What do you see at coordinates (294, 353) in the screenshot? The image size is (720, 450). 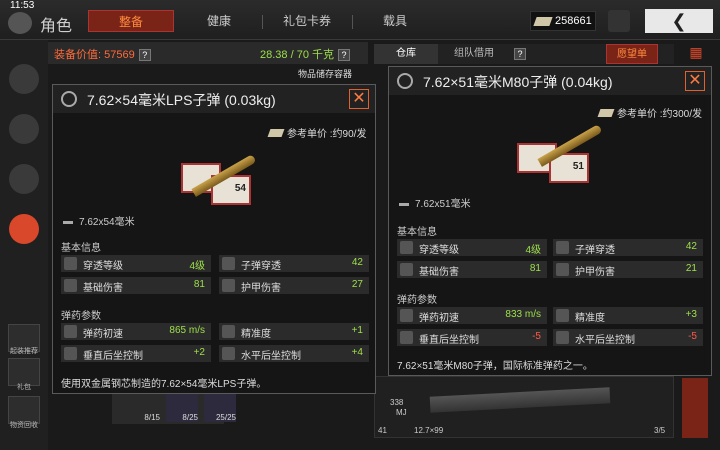 I see `stat-horizontal-recoil: 水平后坐控制 +4` at bounding box center [294, 353].